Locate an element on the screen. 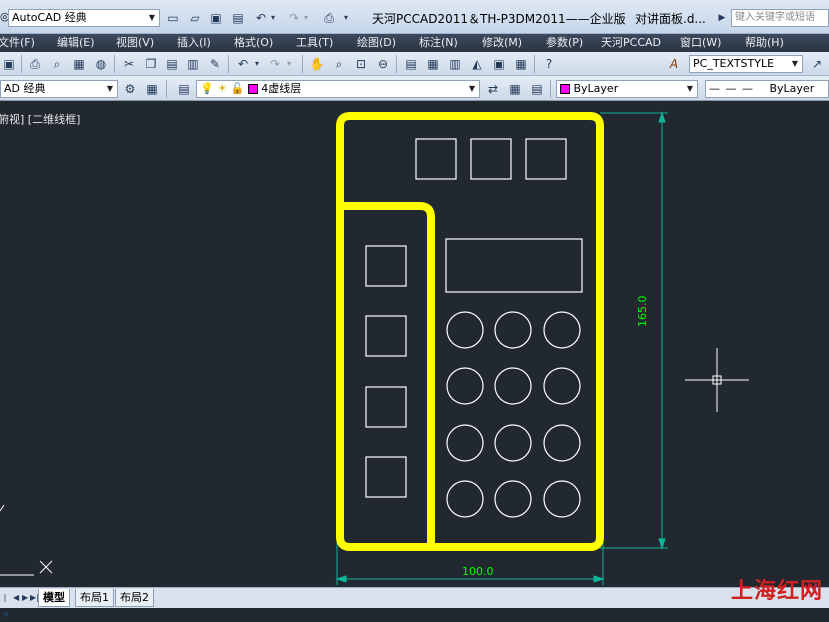 This screenshot has width=829, height=622. sun-icon: ☀ is located at coordinates (222, 88).